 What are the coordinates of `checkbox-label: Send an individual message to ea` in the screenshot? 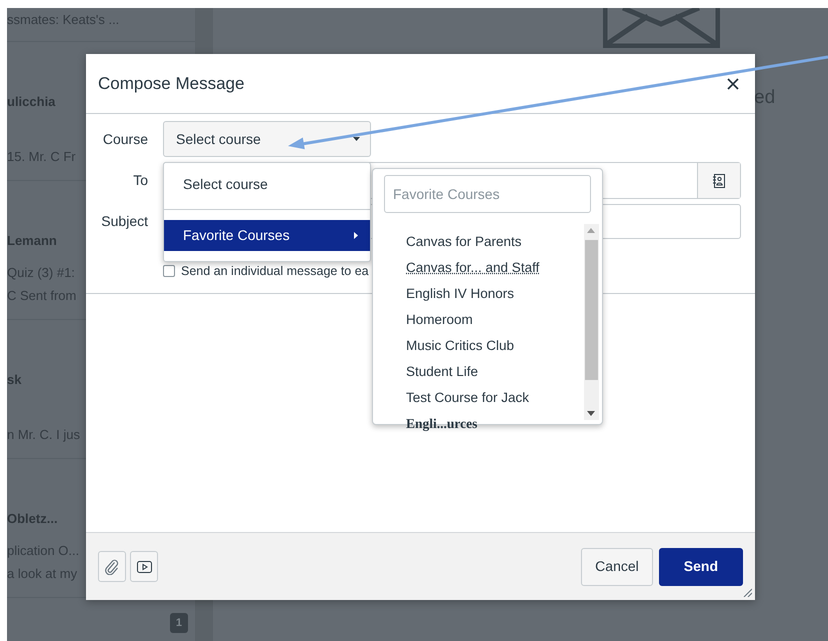 It's located at (275, 271).